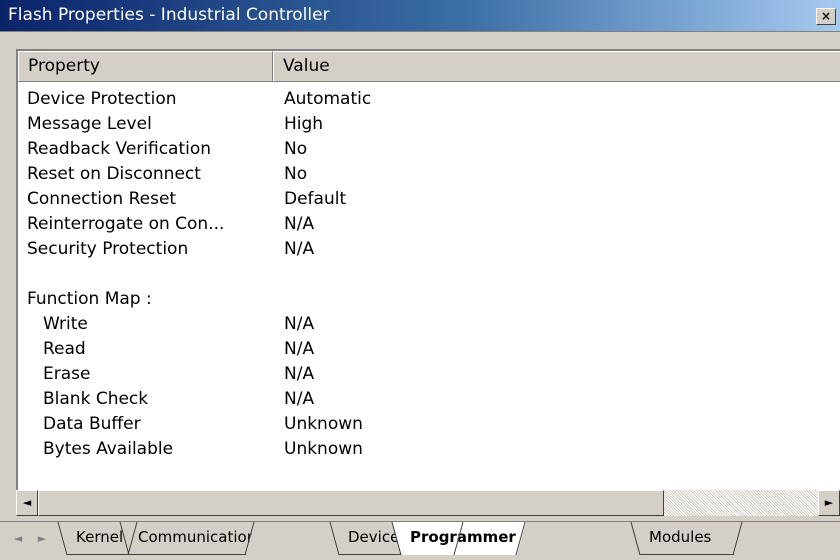 The width and height of the screenshot is (840, 560). What do you see at coordinates (64, 349) in the screenshot?
I see `property-name: Read` at bounding box center [64, 349].